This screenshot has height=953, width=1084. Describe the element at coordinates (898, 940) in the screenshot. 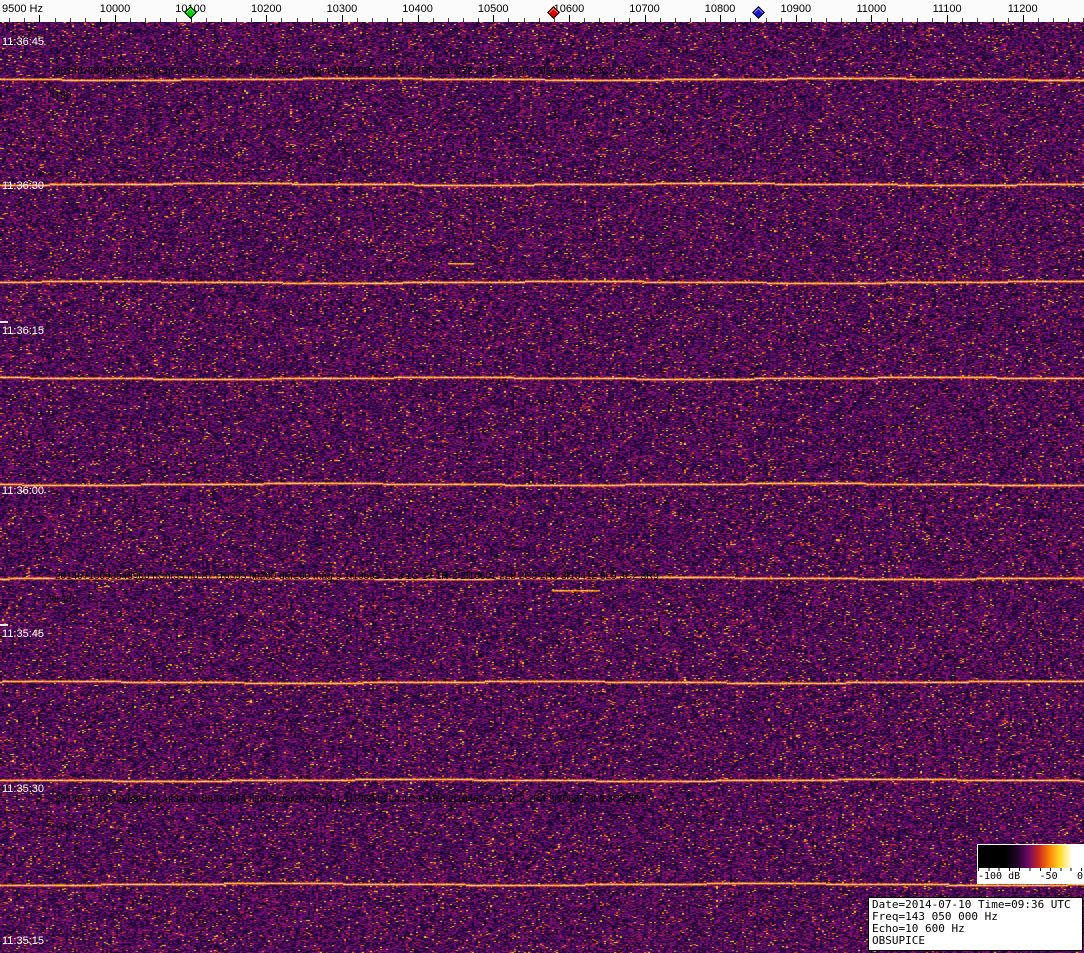

I see `info-station-line: OBSUPICE` at that location.